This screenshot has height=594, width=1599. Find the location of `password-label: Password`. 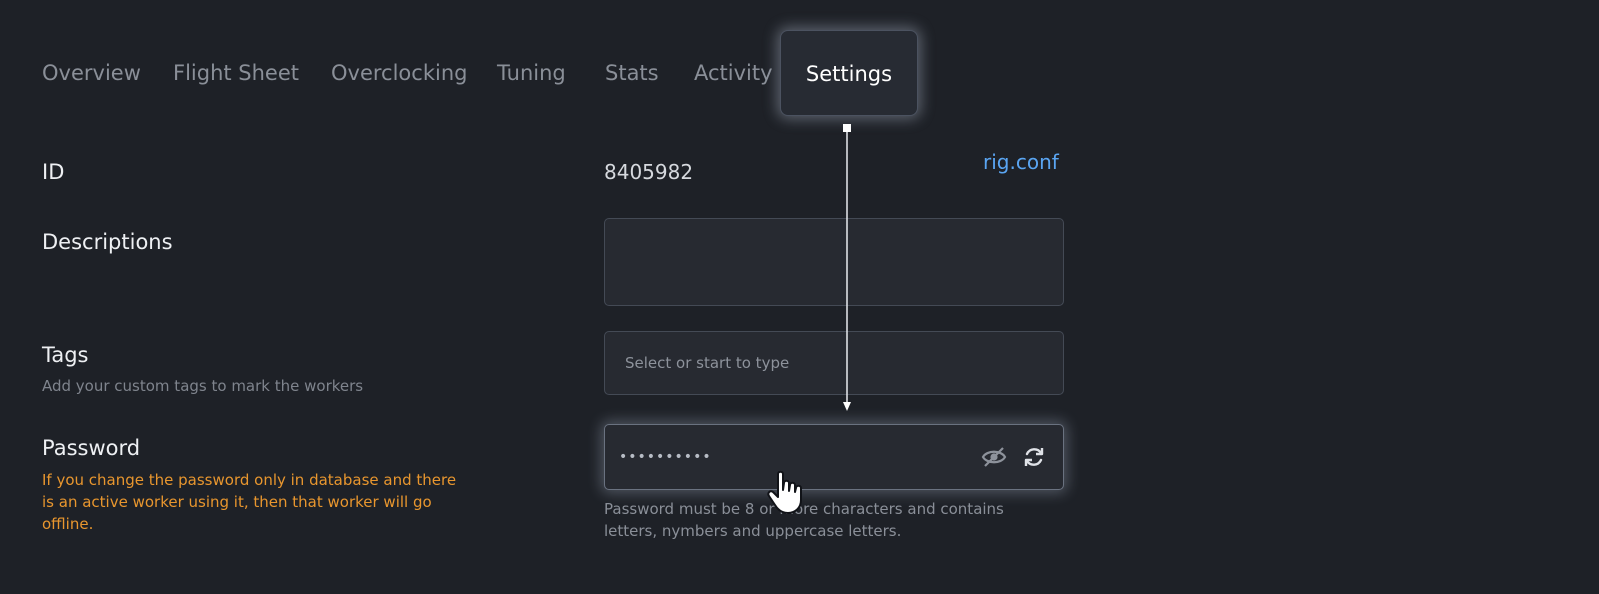

password-label: Password is located at coordinates (91, 448).